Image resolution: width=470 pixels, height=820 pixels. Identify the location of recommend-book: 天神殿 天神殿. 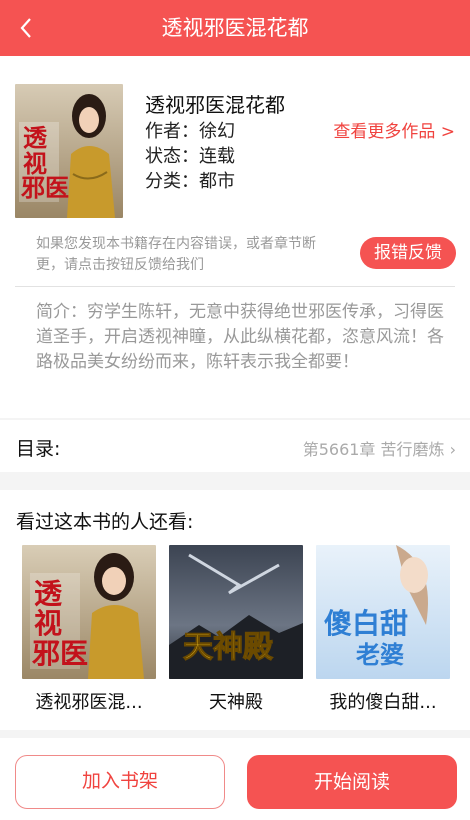
(236, 629).